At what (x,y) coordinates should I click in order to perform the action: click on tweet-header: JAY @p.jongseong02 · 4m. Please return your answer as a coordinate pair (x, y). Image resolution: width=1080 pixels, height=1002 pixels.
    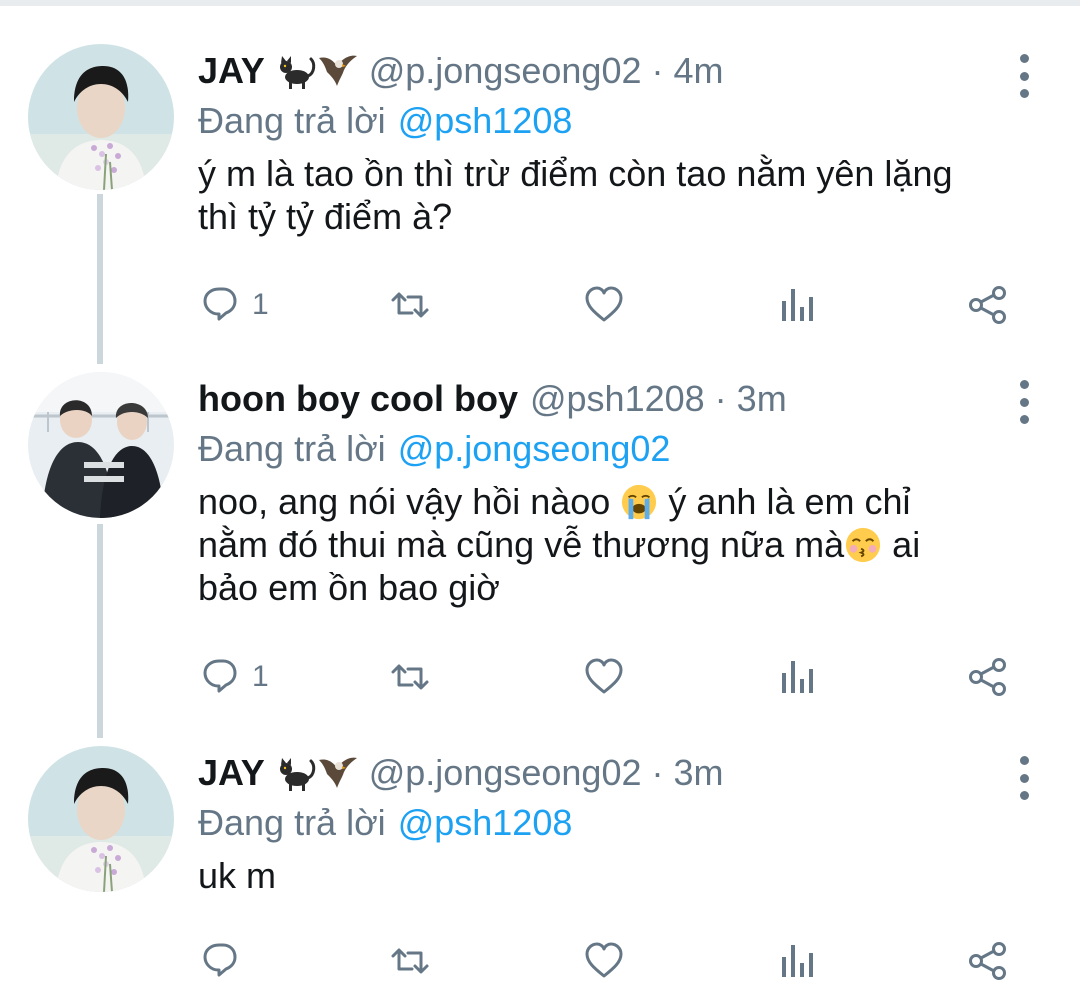
    Looking at the image, I should click on (609, 71).